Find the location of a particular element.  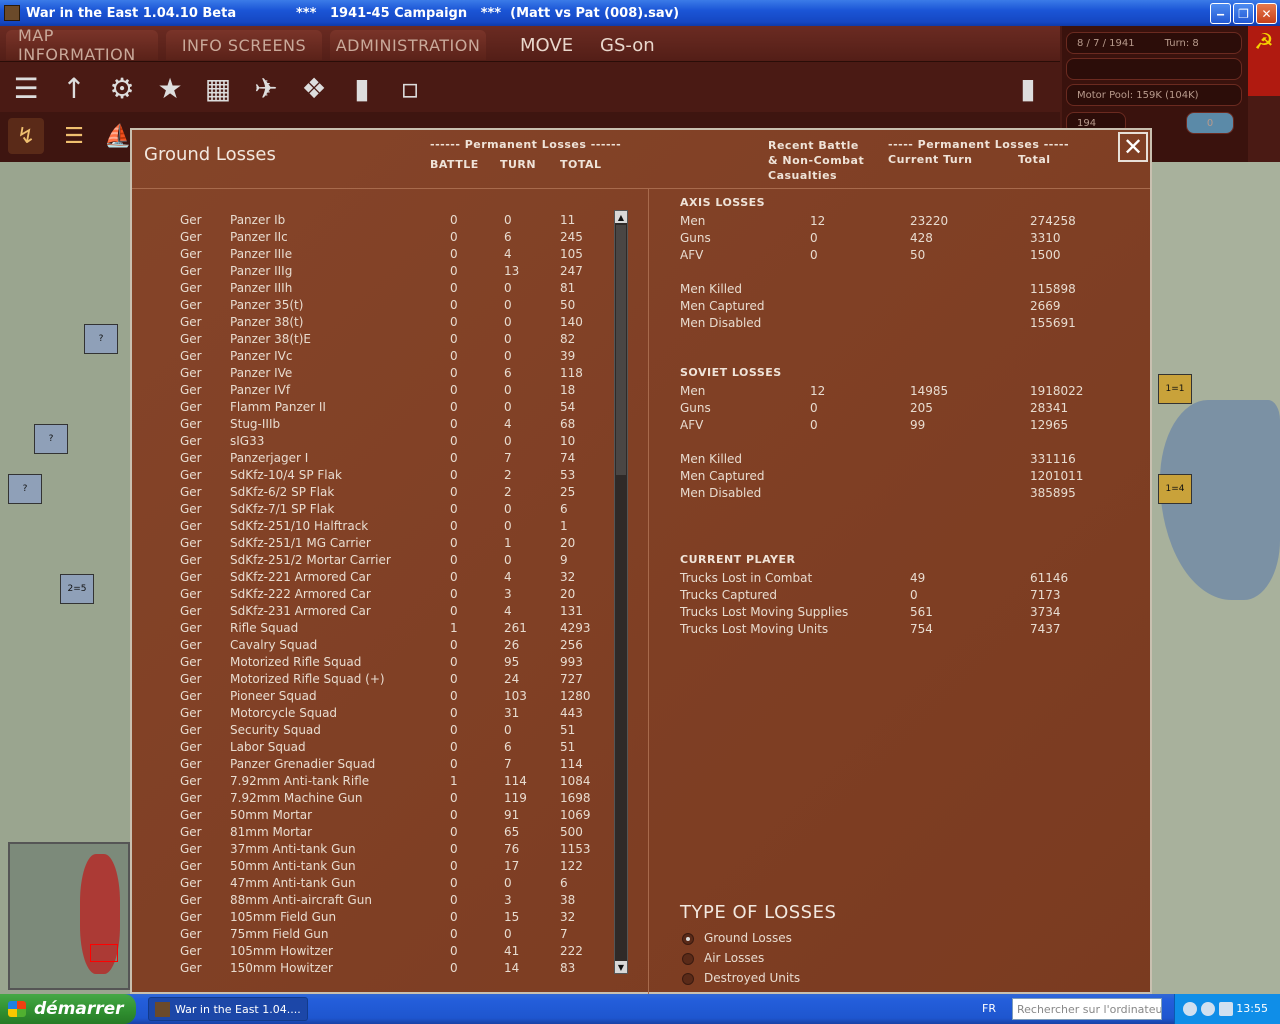

soviet-loss-cell: 14985 is located at coordinates (929, 391).